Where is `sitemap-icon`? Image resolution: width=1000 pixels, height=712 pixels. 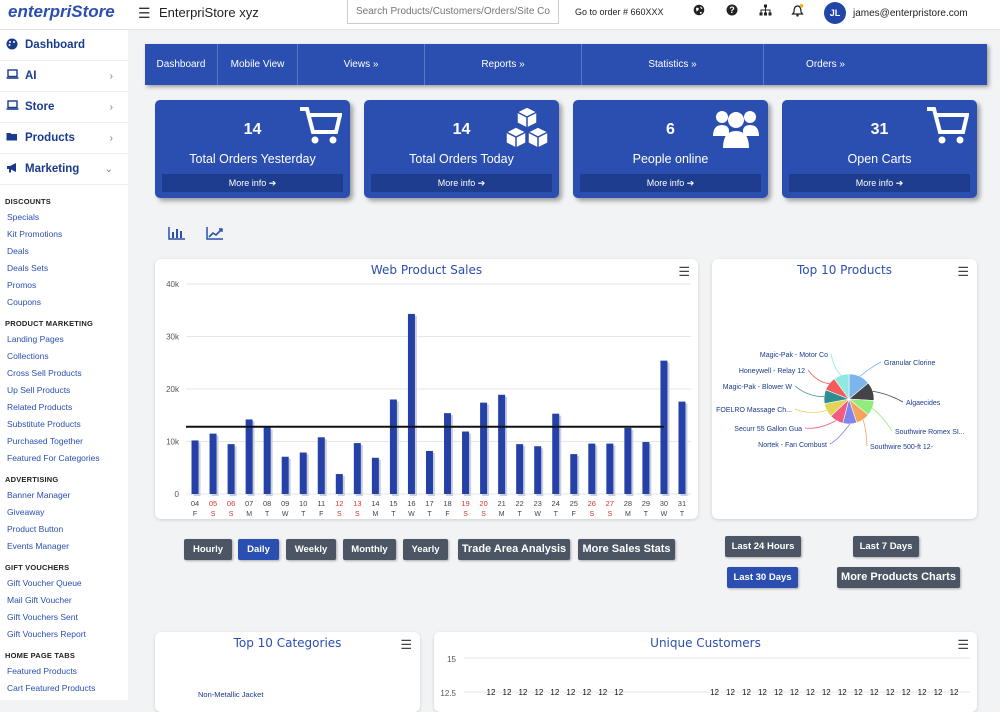
sitemap-icon is located at coordinates (765, 11).